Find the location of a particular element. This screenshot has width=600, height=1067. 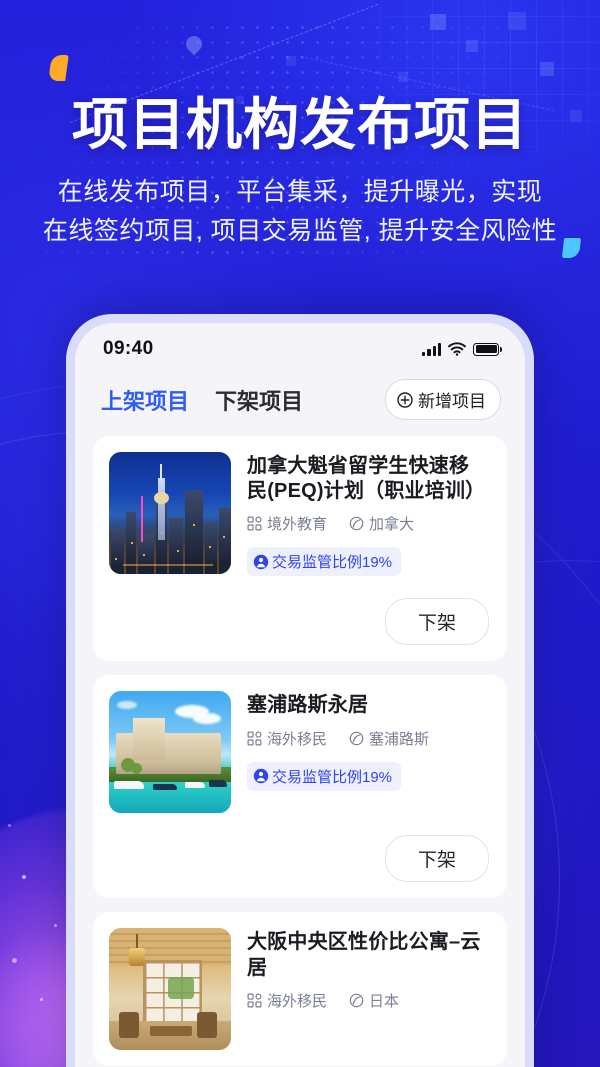

tab-bar: 上架项目 下架项目 新增项目 is located at coordinates (300, 402).